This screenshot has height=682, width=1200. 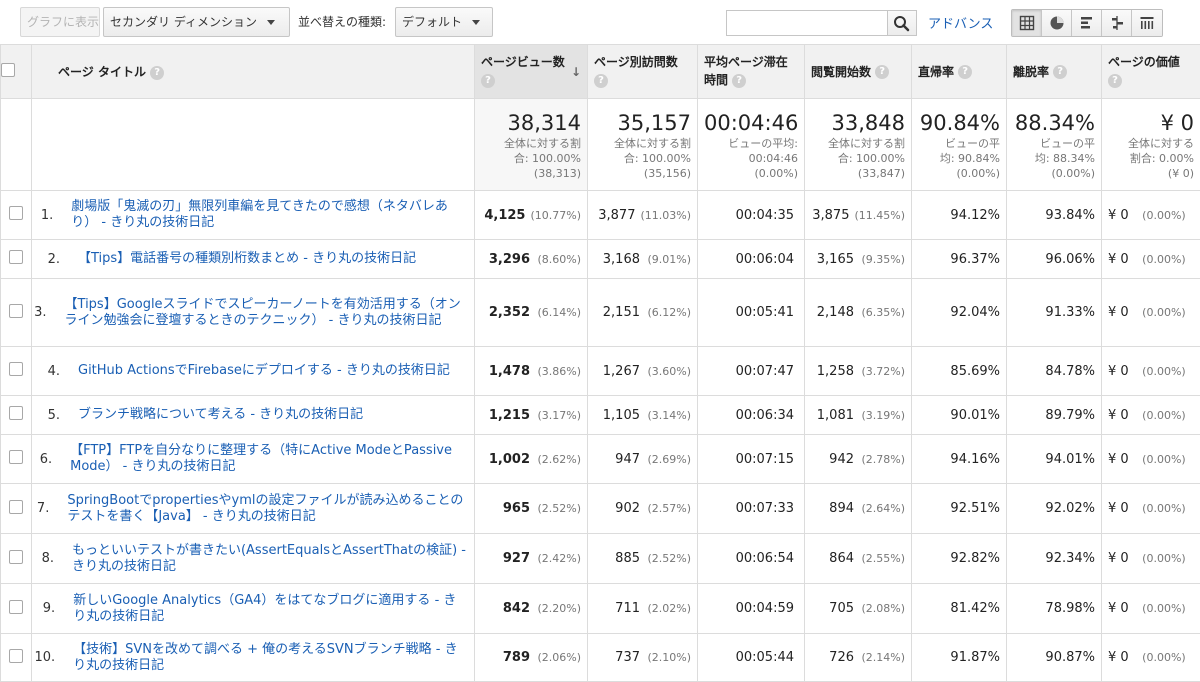 What do you see at coordinates (249, 259) in the screenshot?
I see `page-title-link: 【Tips】電話番号の種類別桁数まとめ - きり丸の技術日記` at bounding box center [249, 259].